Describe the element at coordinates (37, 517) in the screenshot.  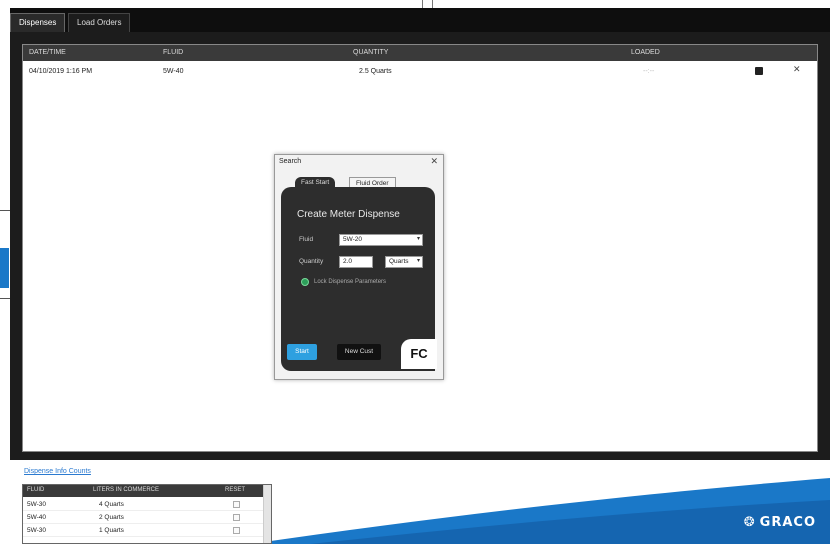
I see `mini-cell-fluid: 5W-40` at that location.